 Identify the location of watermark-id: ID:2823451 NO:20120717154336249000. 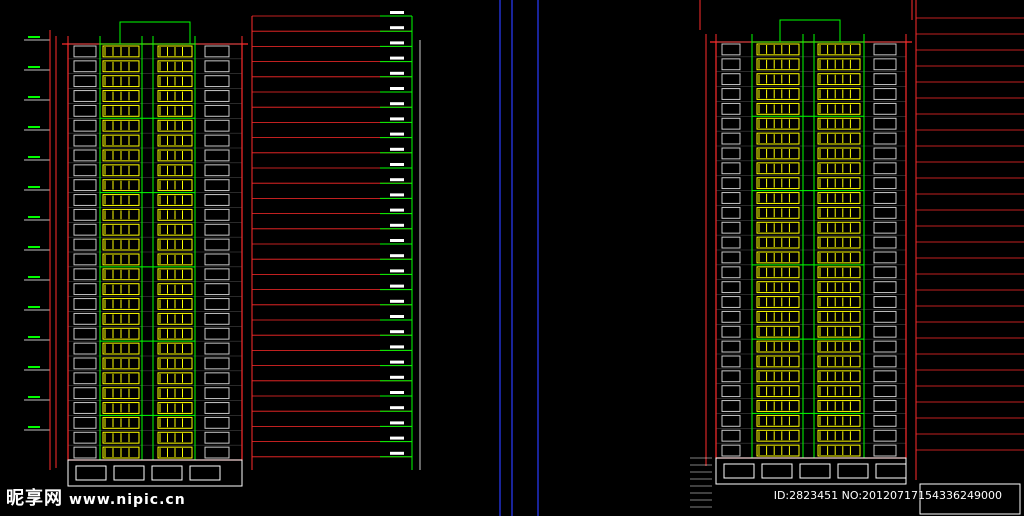
(887, 495).